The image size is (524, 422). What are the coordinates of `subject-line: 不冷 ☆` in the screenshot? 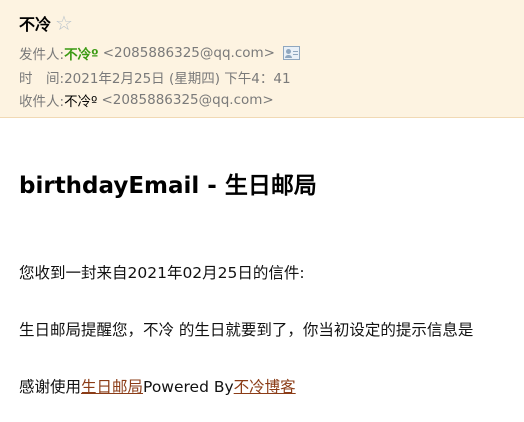 It's located at (46, 23).